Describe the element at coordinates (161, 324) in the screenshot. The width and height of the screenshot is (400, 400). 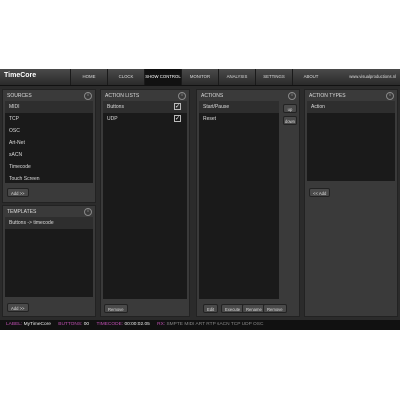
I see `status-rx-key: RX:` at that location.